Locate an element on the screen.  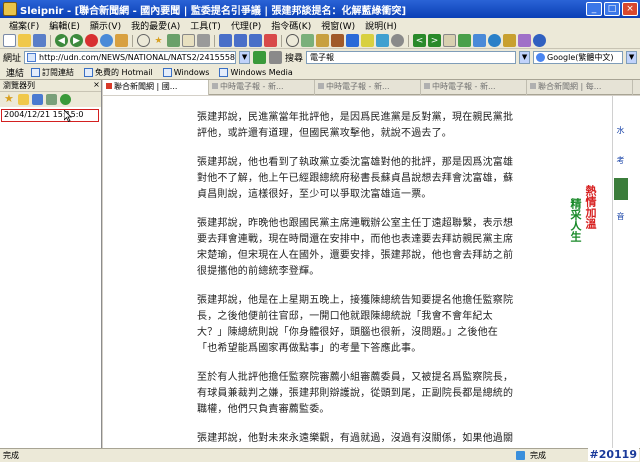
link-subscribe: 訂閱連結 is located at coordinates (52, 72).